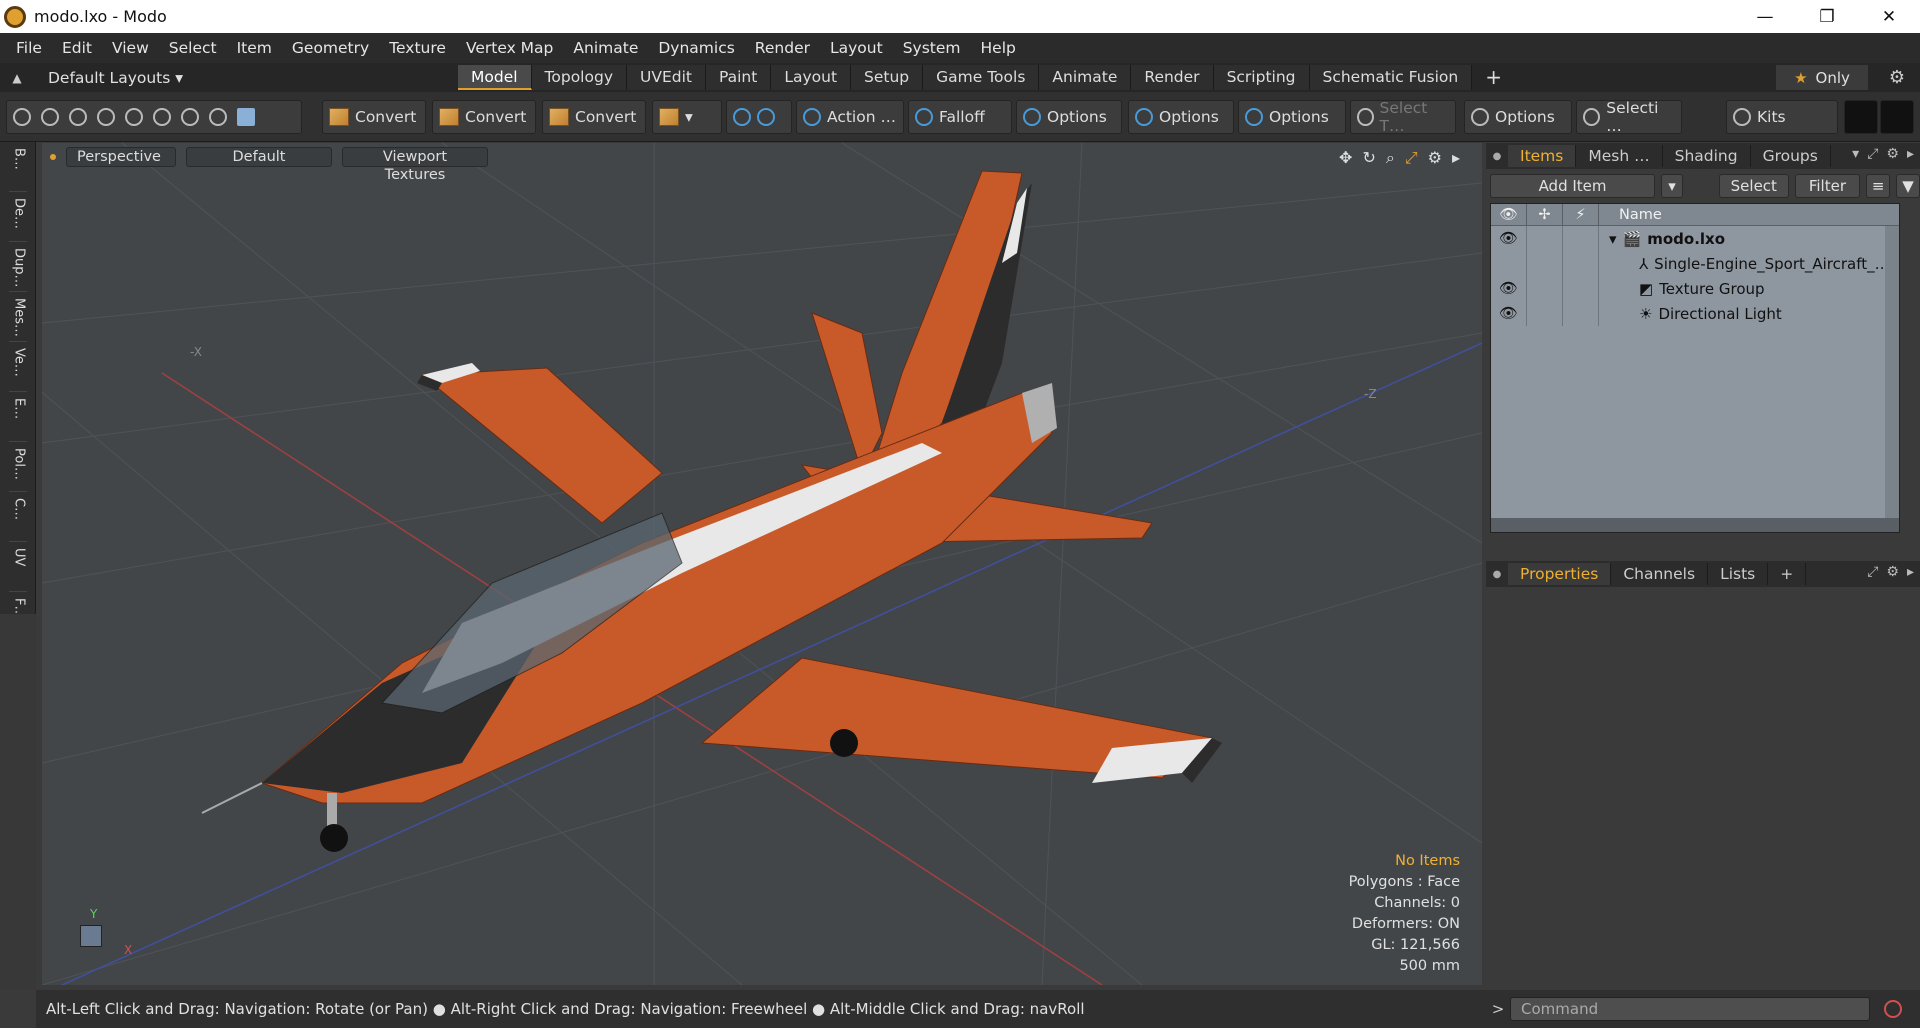 The width and height of the screenshot is (1920, 1028). I want to click on tab-game-tools: Game Tools, so click(981, 77).